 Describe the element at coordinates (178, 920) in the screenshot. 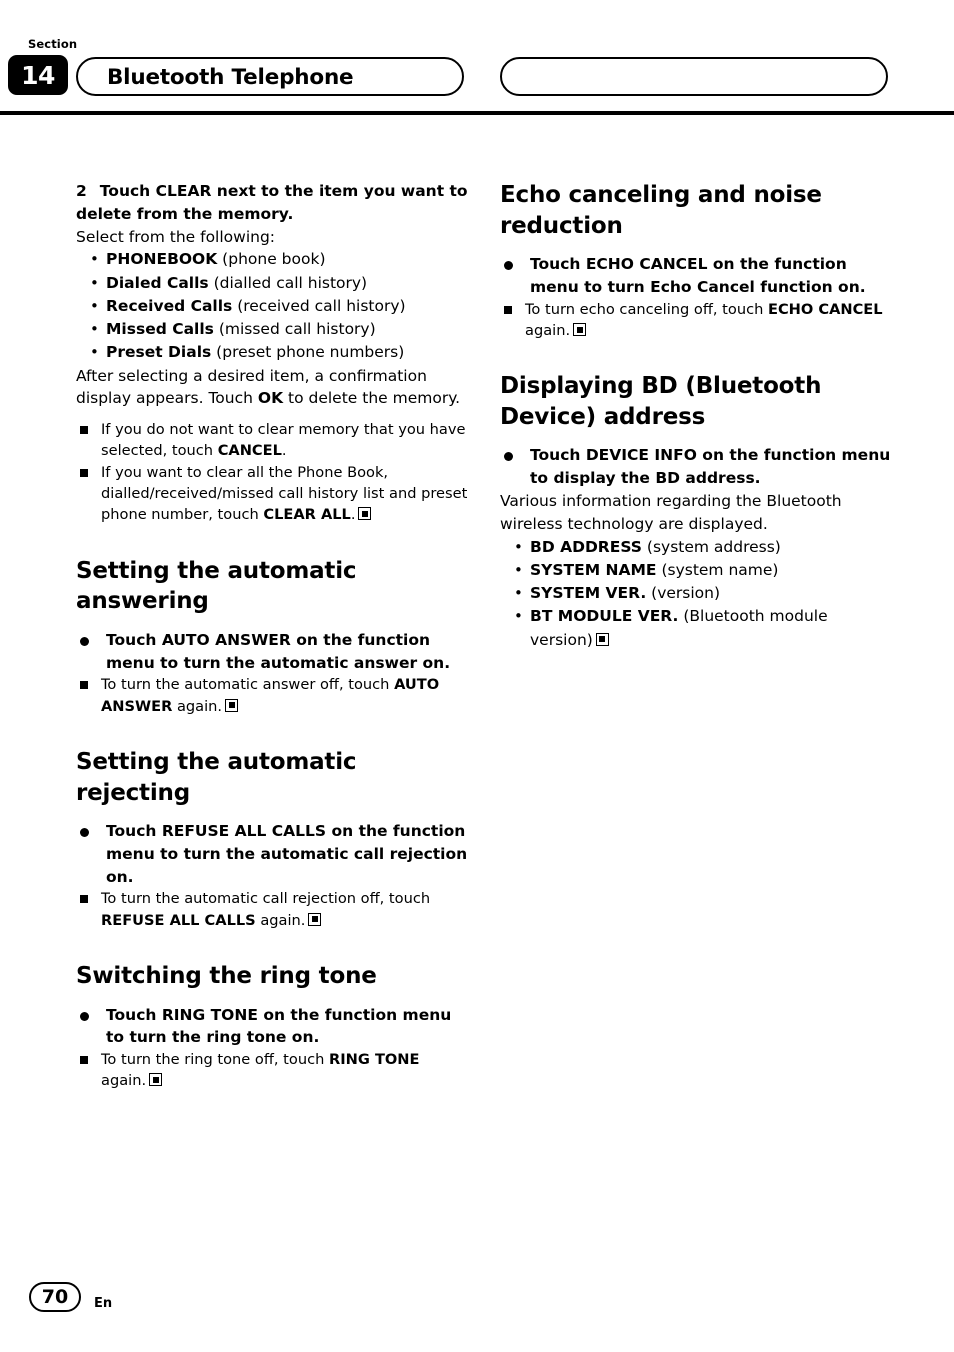

I see `note-auto-reject-bold: REFUSE ALL CALLS` at that location.